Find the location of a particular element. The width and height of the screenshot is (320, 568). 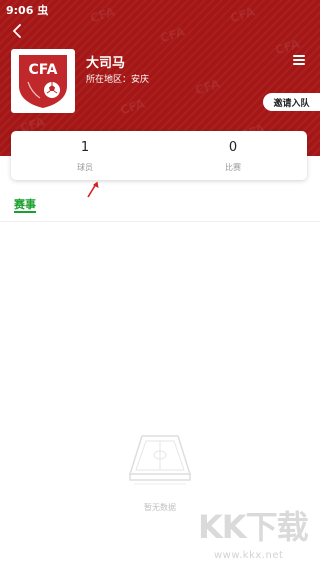

matches-stat: 0 比赛 is located at coordinates (233, 155).